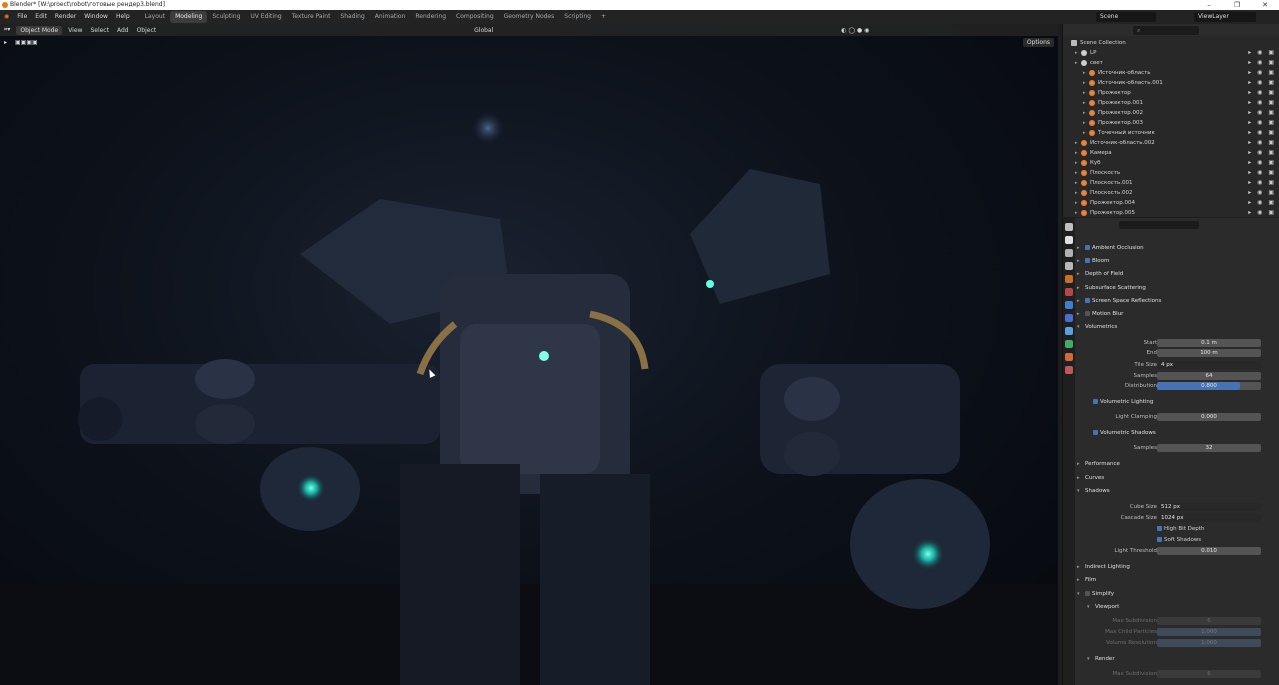 This screenshot has width=1279, height=685. What do you see at coordinates (311, 17) in the screenshot?
I see `tab-texture-paint: Texture Paint` at bounding box center [311, 17].